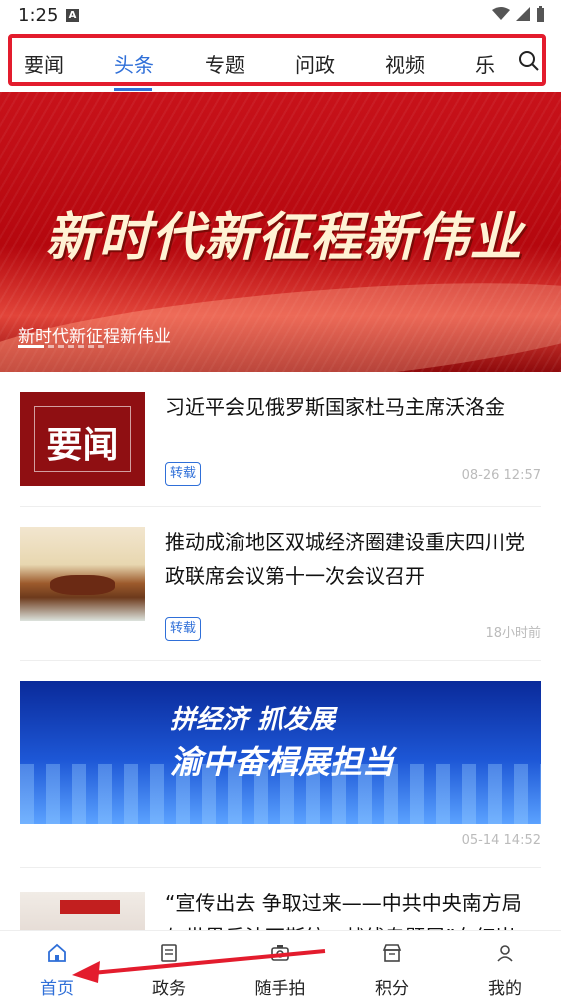  Describe the element at coordinates (31, 346) in the screenshot. I see `carousel-dot-active` at that location.